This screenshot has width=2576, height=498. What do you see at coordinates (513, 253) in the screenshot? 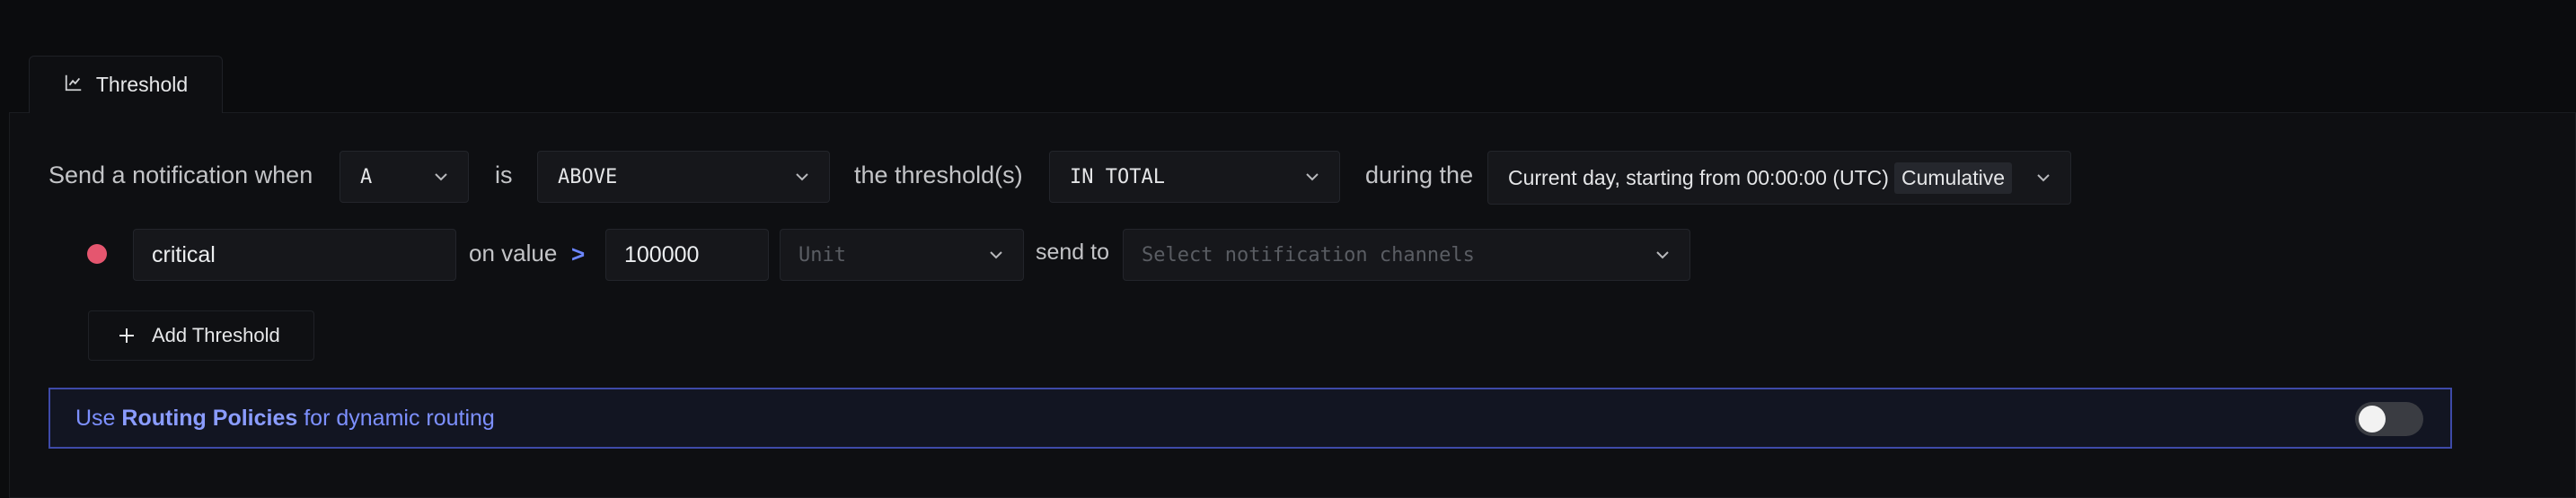
I see `on-value-label: on value` at bounding box center [513, 253].